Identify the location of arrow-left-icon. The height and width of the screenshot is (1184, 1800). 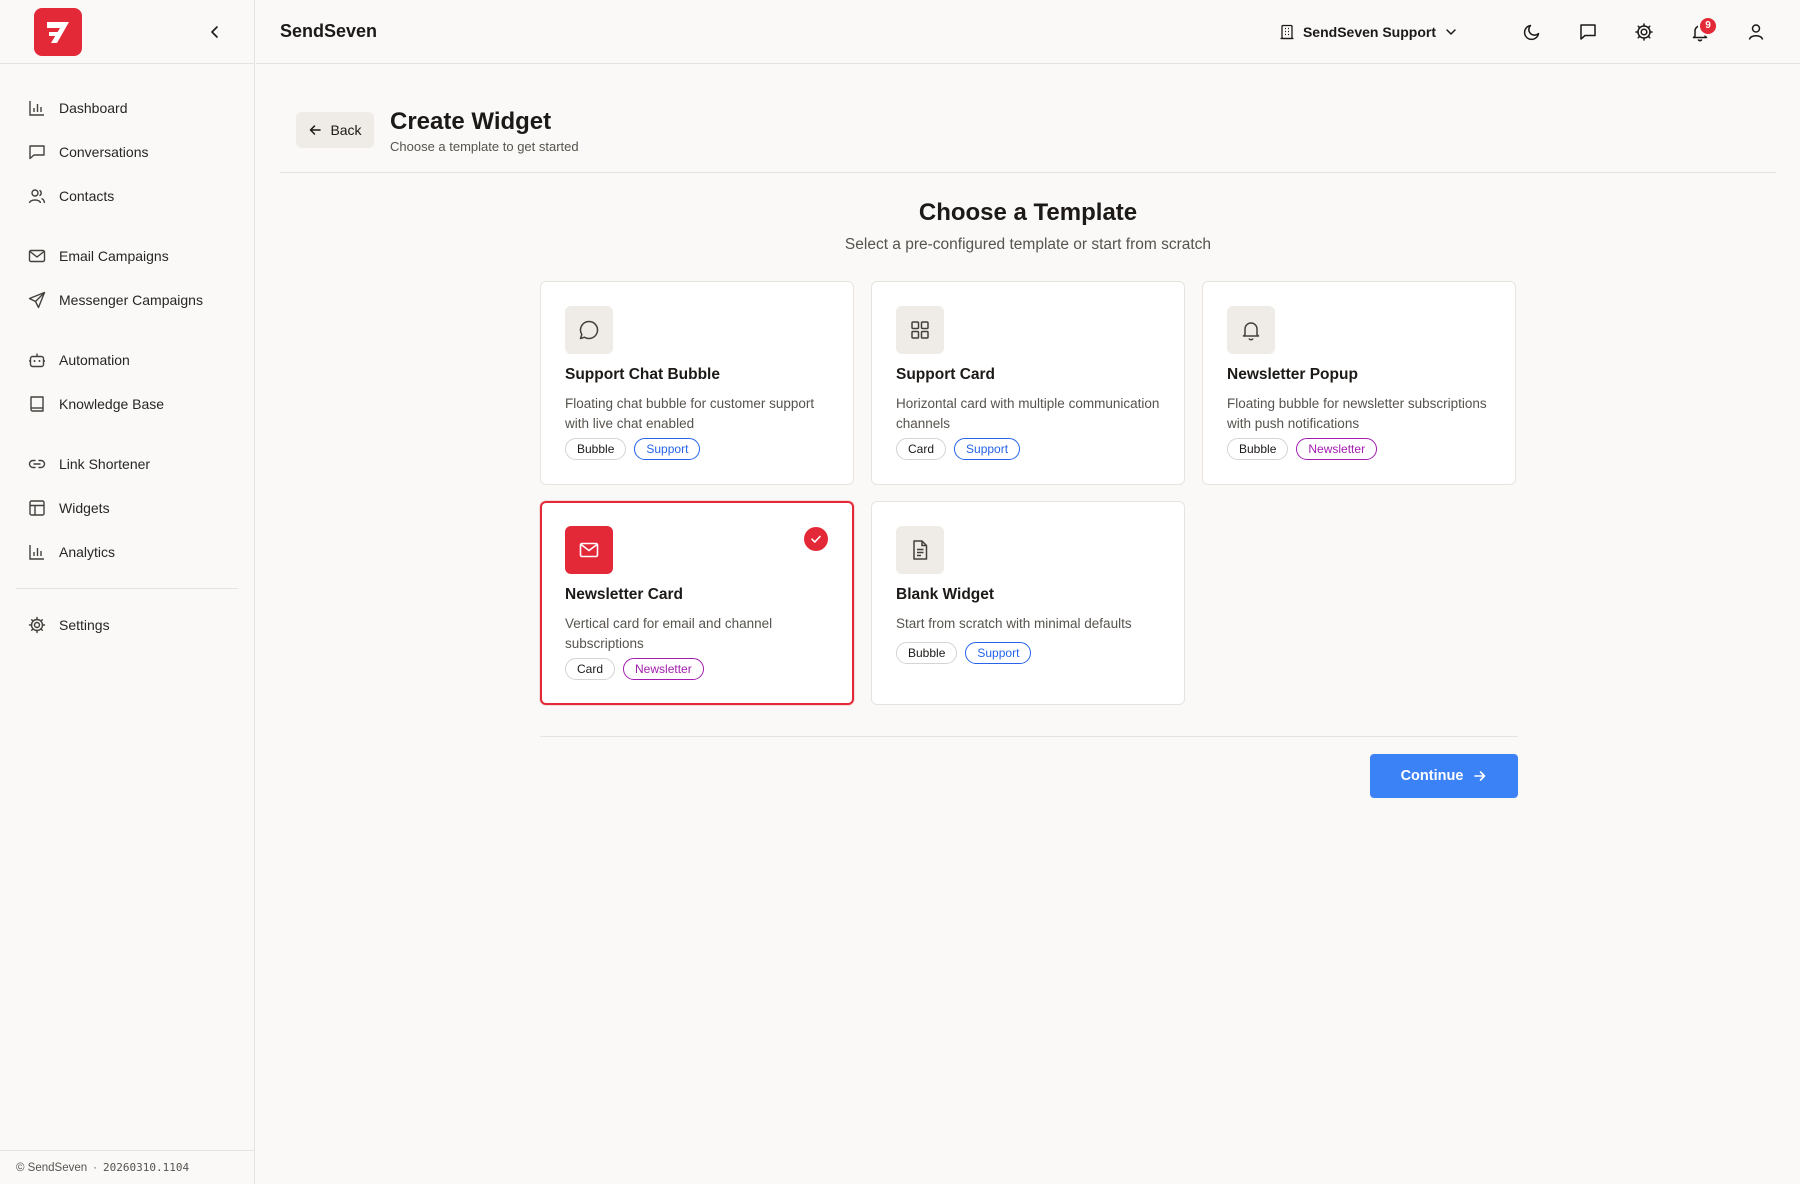
(316, 130).